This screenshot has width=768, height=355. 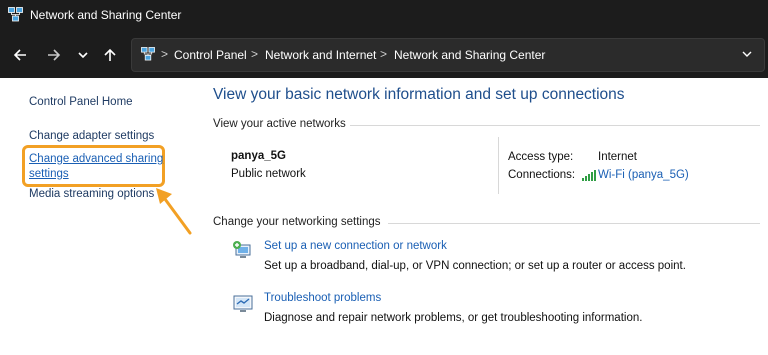 I want to click on wifi-signal-icon, so click(x=589, y=175).